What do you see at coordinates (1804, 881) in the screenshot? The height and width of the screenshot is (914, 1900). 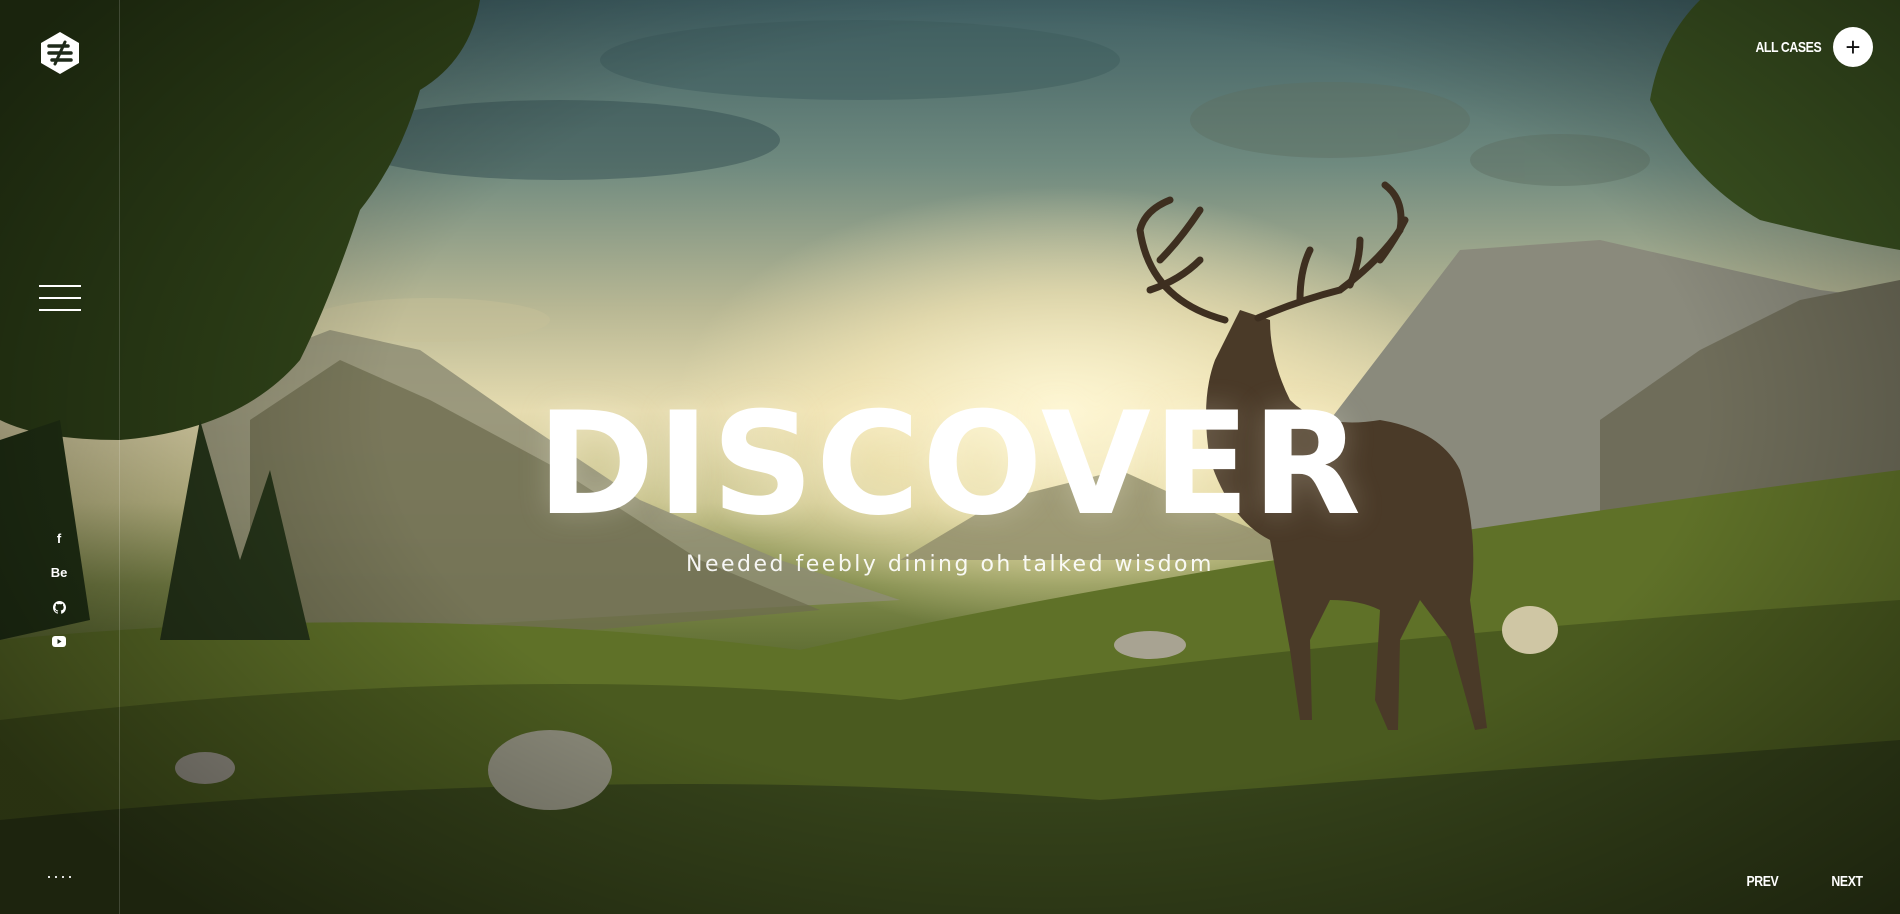 I see `slider-navigation: PREV NEXT` at bounding box center [1804, 881].